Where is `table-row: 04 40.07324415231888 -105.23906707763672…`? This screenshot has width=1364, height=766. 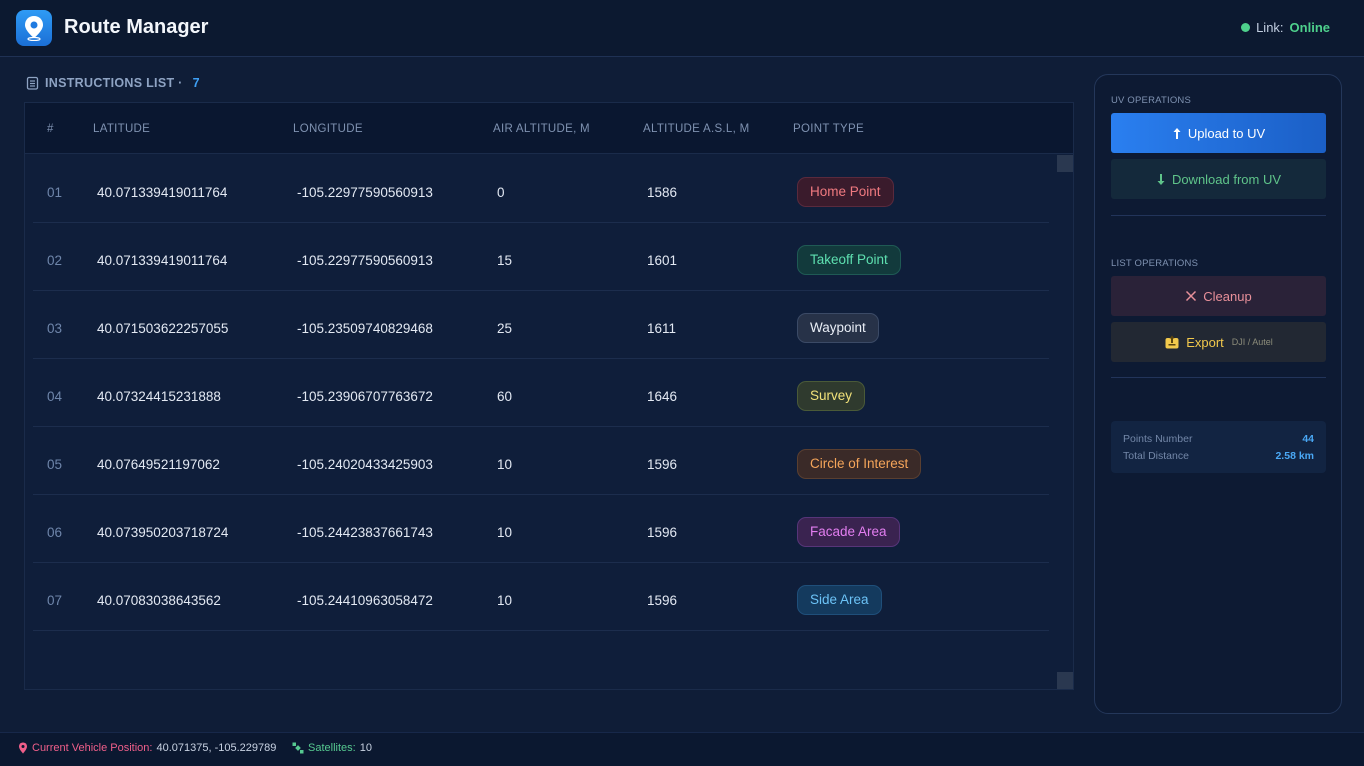
table-row: 04 40.07324415231888 -105.23906707763672… is located at coordinates (541, 393).